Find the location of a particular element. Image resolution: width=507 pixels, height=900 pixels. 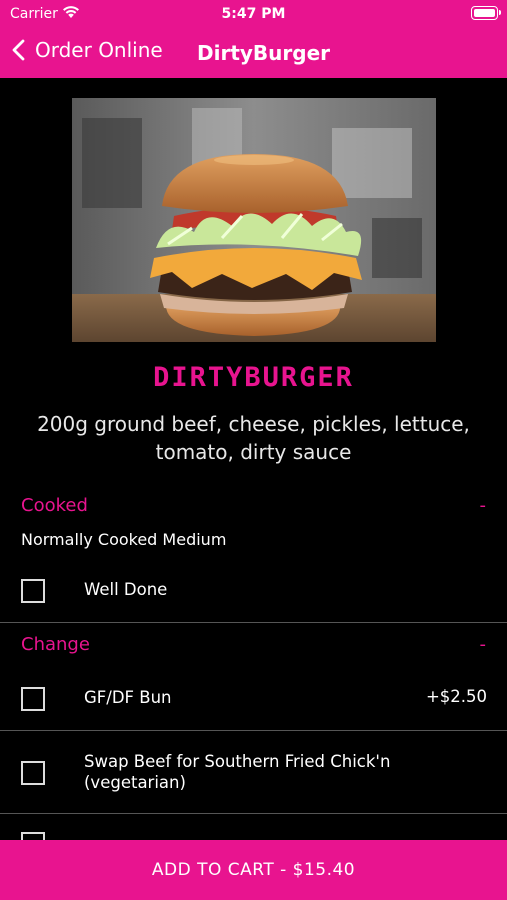

navigation-bar: Order Online DirtyBurger is located at coordinates (253, 53).